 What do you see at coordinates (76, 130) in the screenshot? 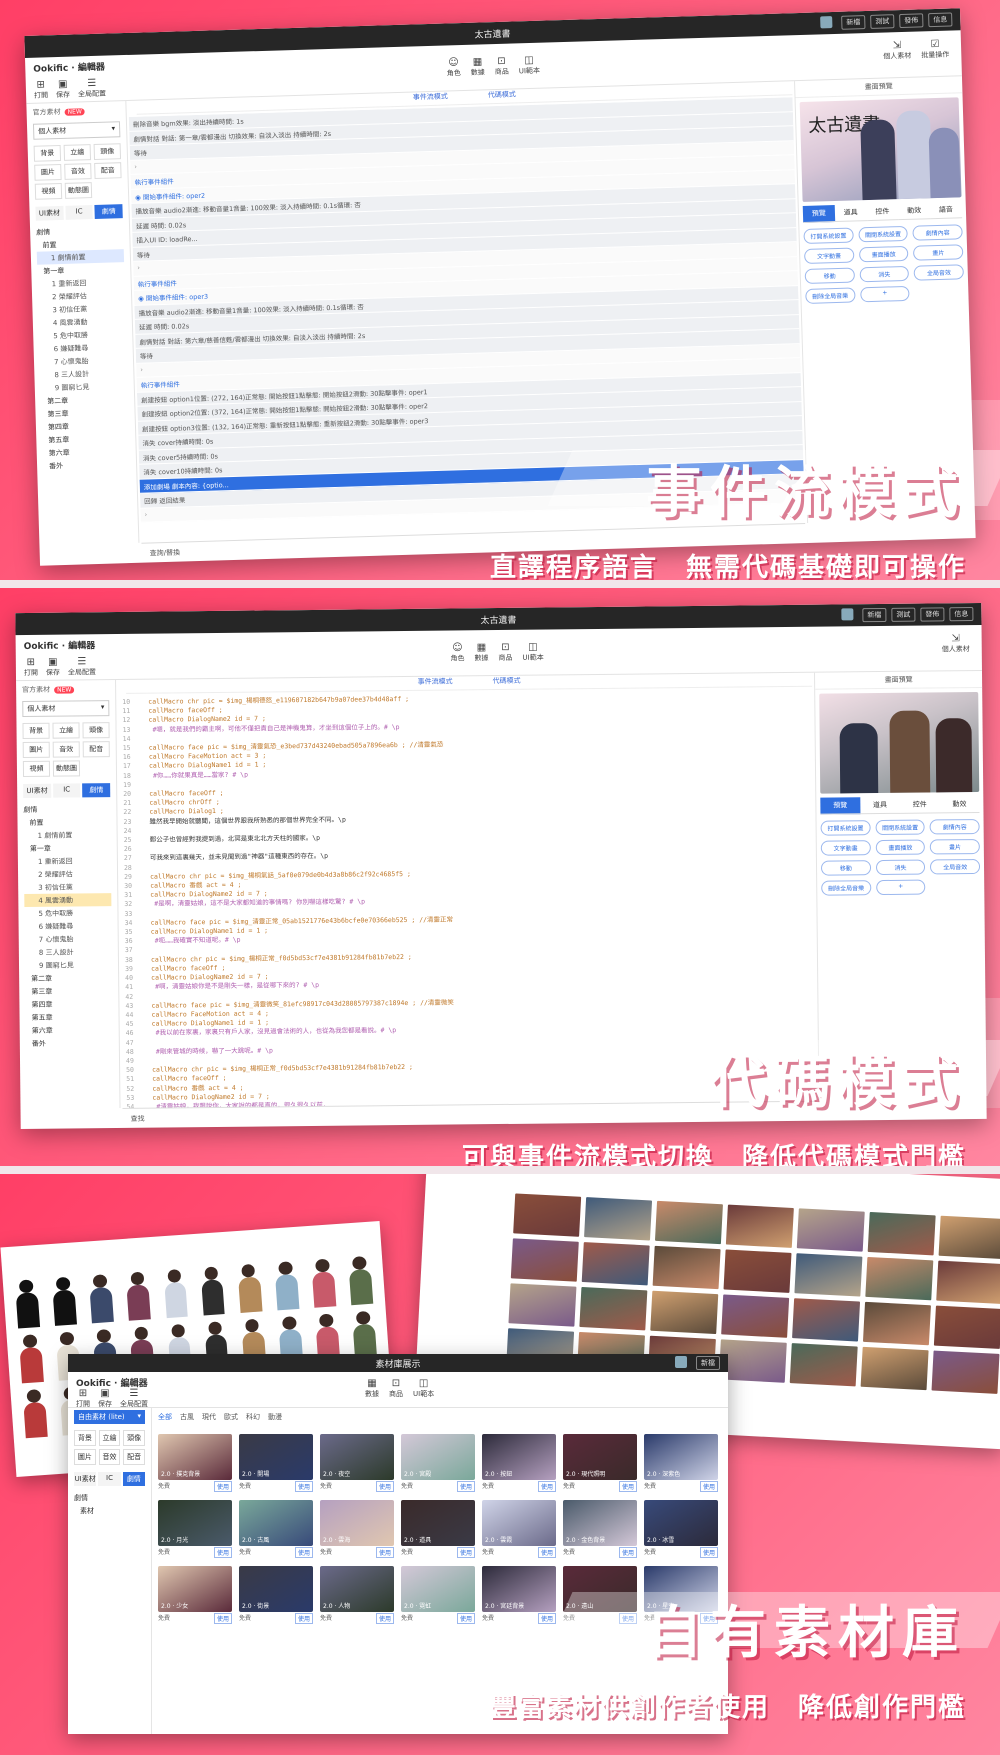
I see `asset-source-select: 個人素材 ▾` at bounding box center [76, 130].